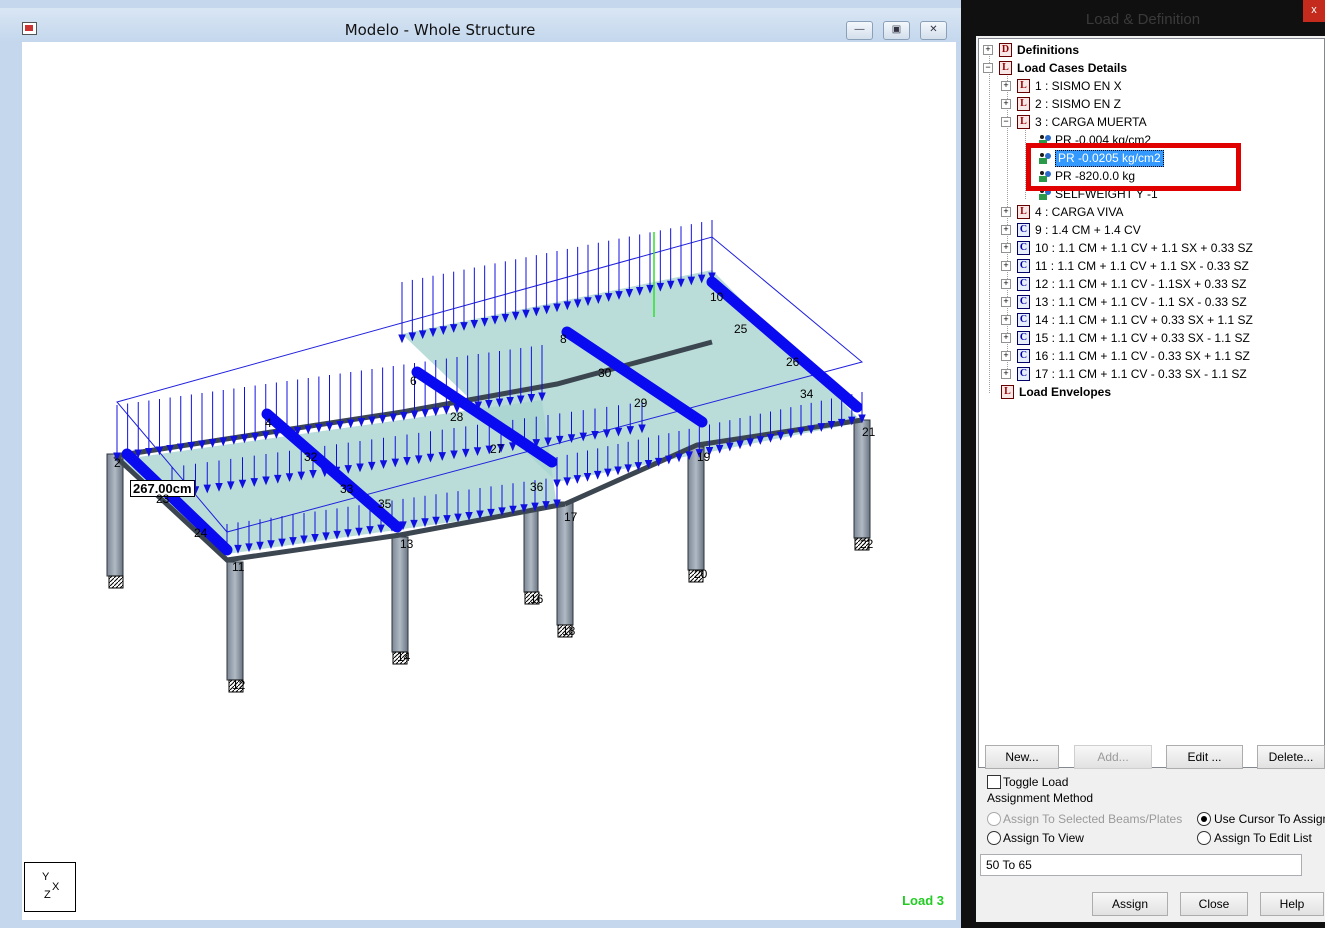 The width and height of the screenshot is (1325, 928). I want to click on expand-icon: −, so click(1006, 122).